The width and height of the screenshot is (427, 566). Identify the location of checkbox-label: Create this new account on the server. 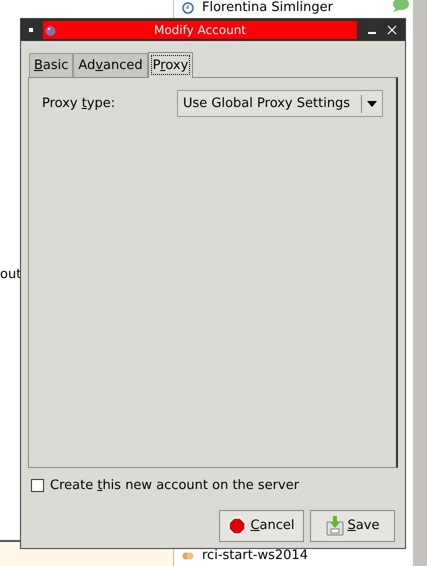
(175, 486).